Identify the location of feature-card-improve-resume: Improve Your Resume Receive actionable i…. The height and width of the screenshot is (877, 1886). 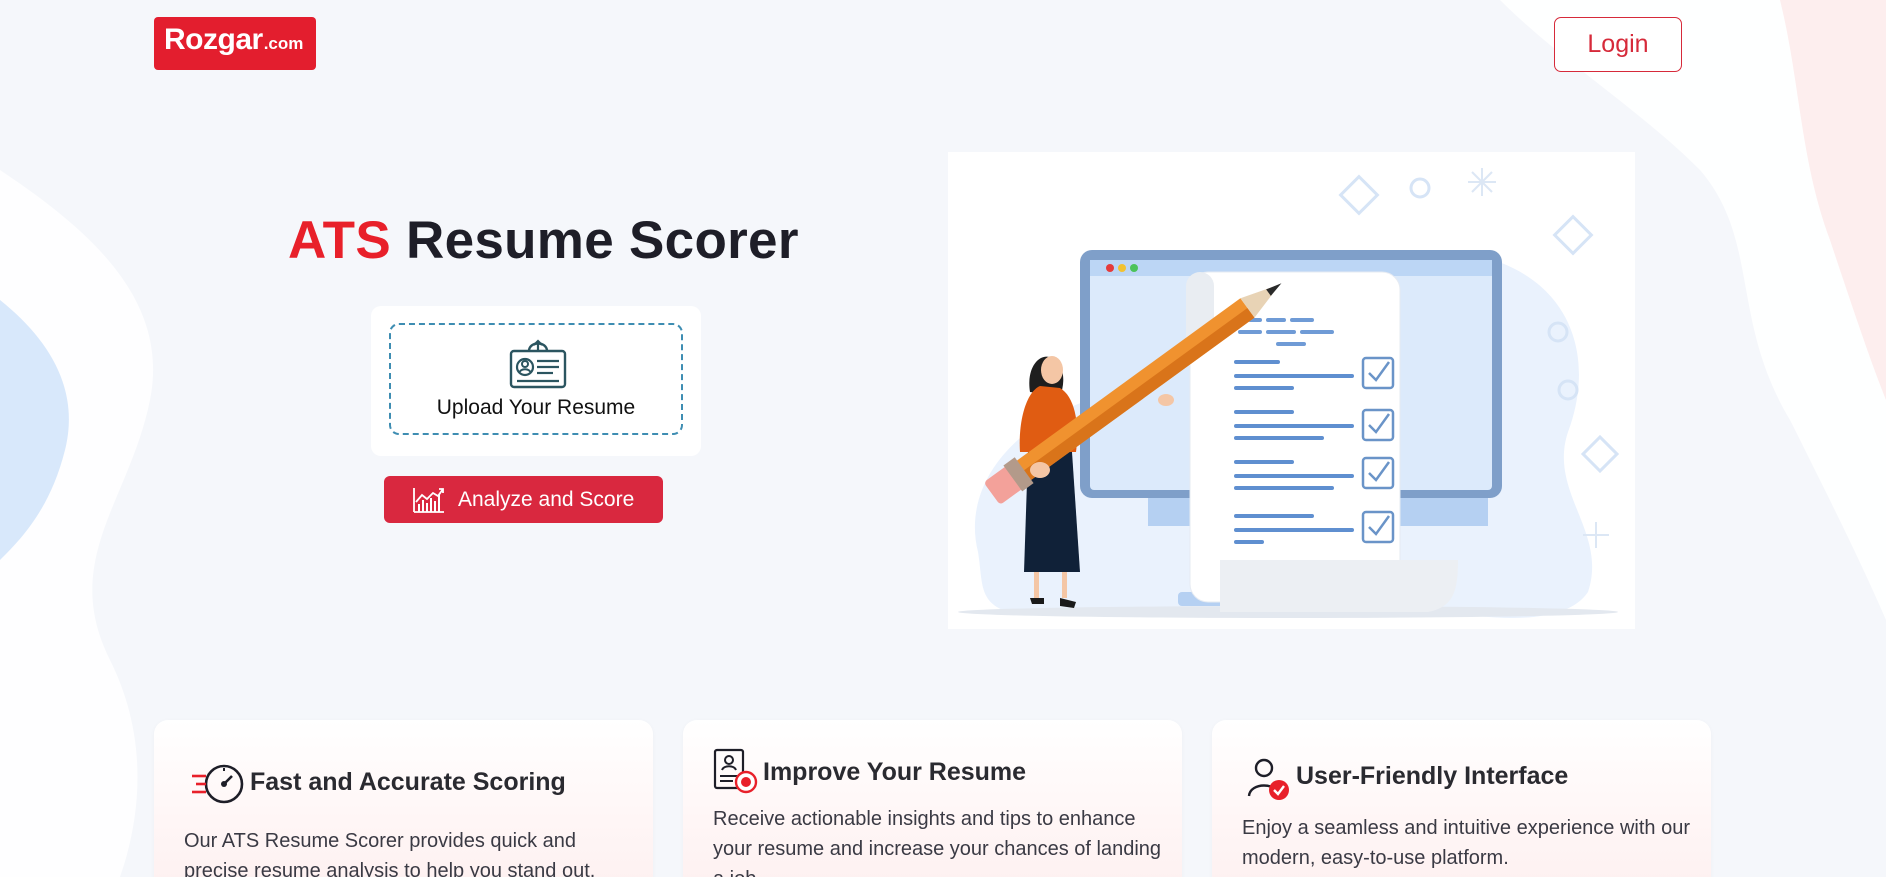
(932, 798).